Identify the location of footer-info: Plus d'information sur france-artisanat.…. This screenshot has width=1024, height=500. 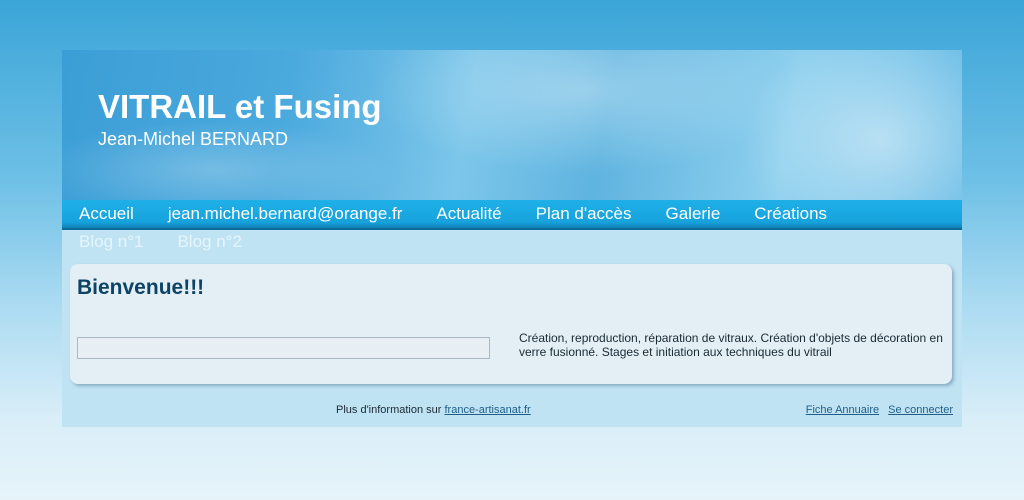
(433, 410).